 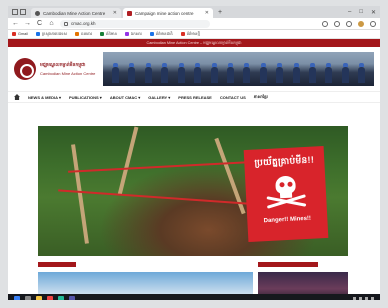 What do you see at coordinates (83, 34) in the screenshot?
I see `bookmark-item: ធនាគារ` at bounding box center [83, 34].